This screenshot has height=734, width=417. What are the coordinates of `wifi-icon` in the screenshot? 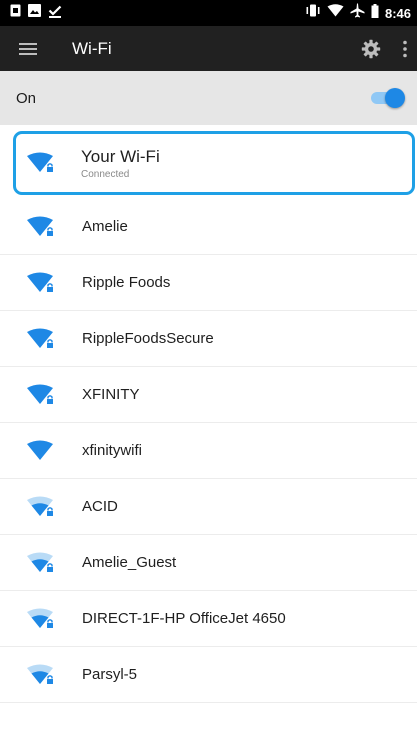 It's located at (28, 451).